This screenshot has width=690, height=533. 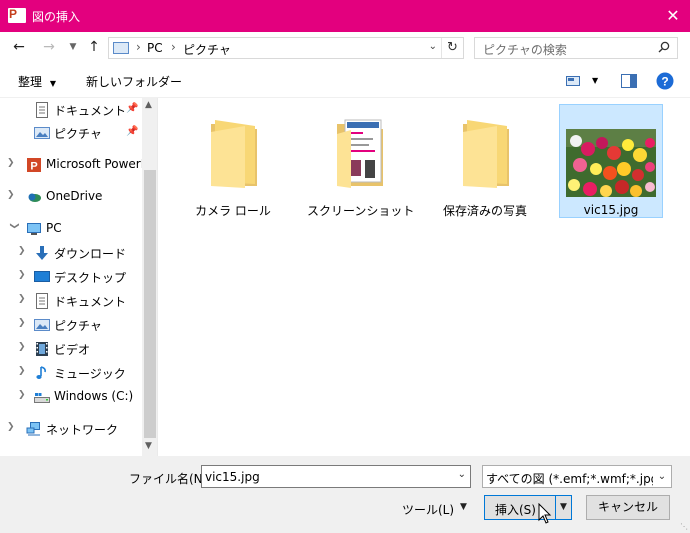 I want to click on sidebar-item-windows-c: ❯ Windows (C:), so click(x=71, y=397).